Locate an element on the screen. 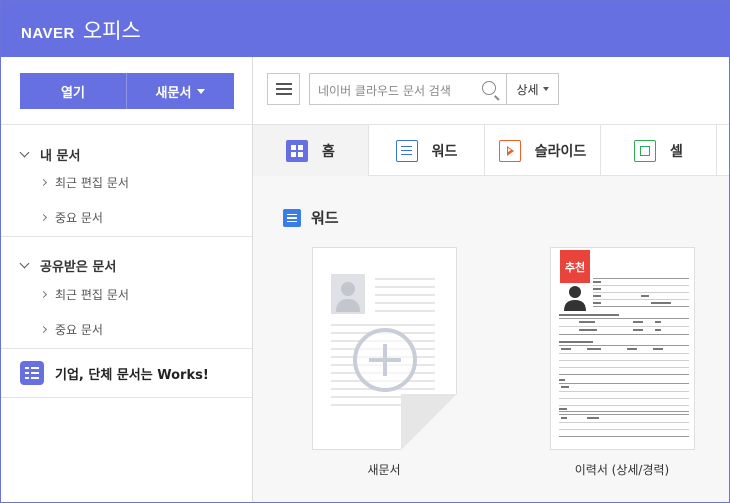  brand-logo: NAVER 오피스 is located at coordinates (81, 30).